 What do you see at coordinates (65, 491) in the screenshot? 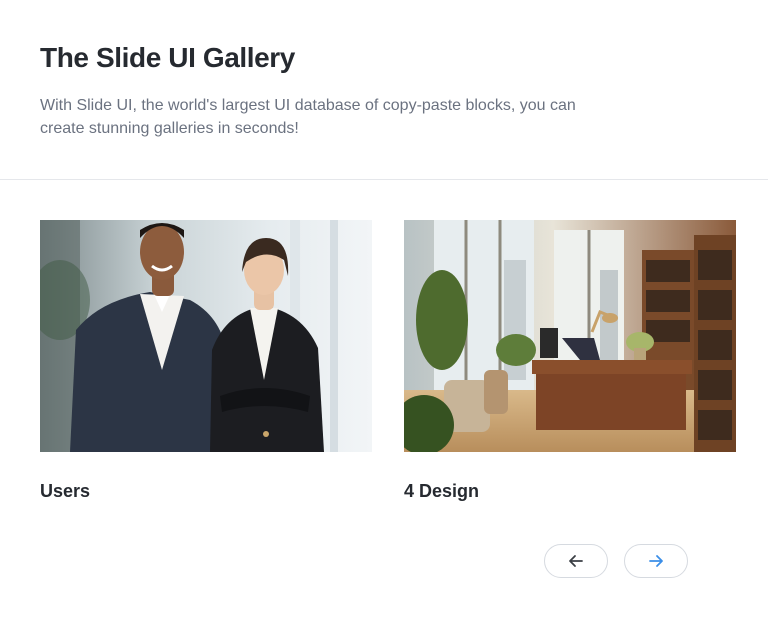
I see `gallery-card-label: Users` at bounding box center [65, 491].